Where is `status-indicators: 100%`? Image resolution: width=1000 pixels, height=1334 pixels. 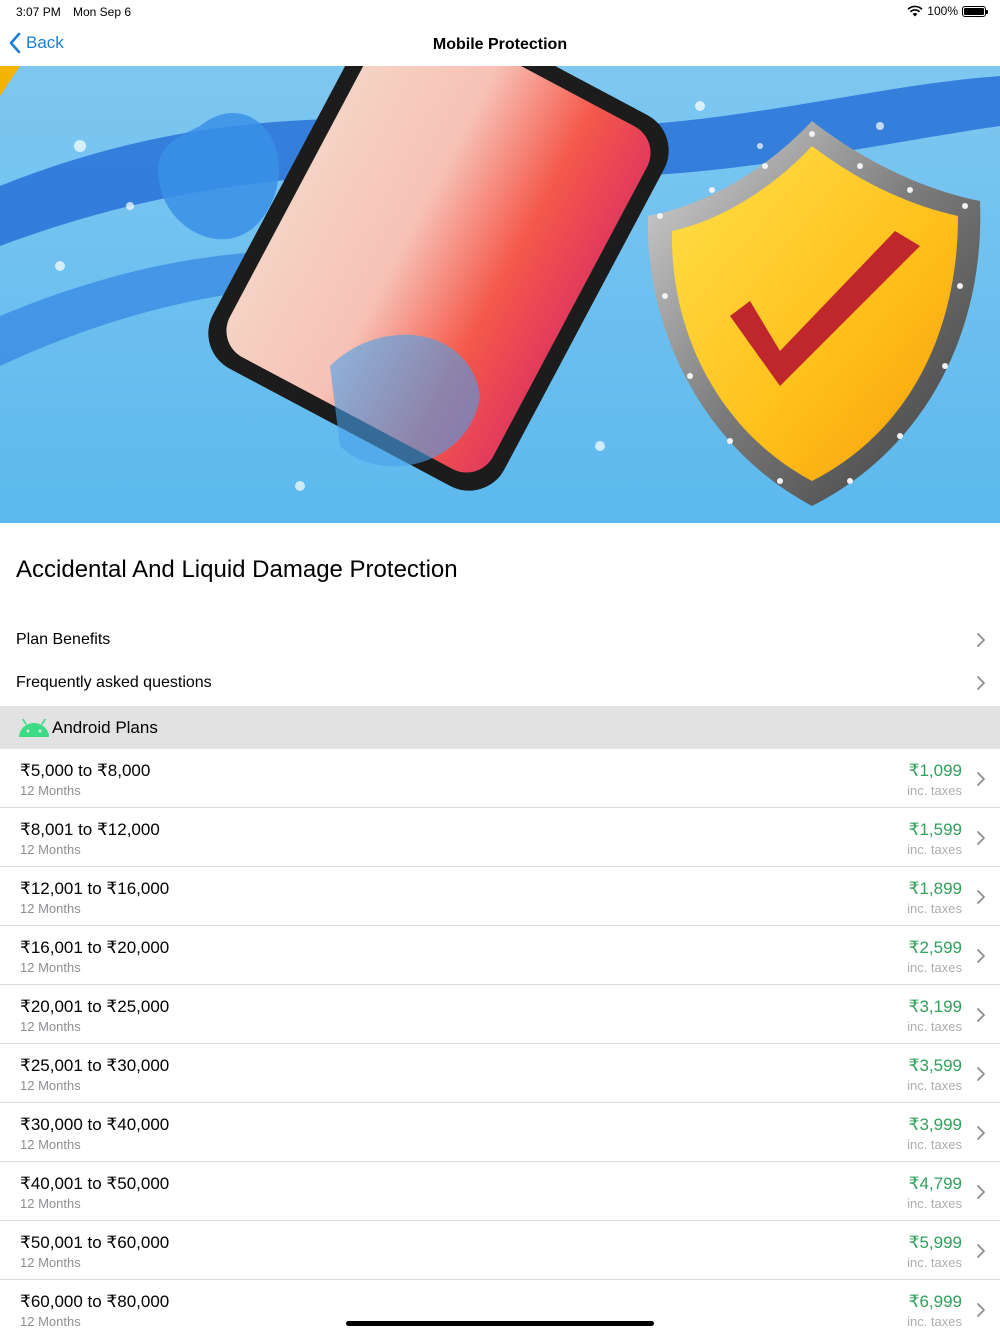 status-indicators: 100% is located at coordinates (947, 11).